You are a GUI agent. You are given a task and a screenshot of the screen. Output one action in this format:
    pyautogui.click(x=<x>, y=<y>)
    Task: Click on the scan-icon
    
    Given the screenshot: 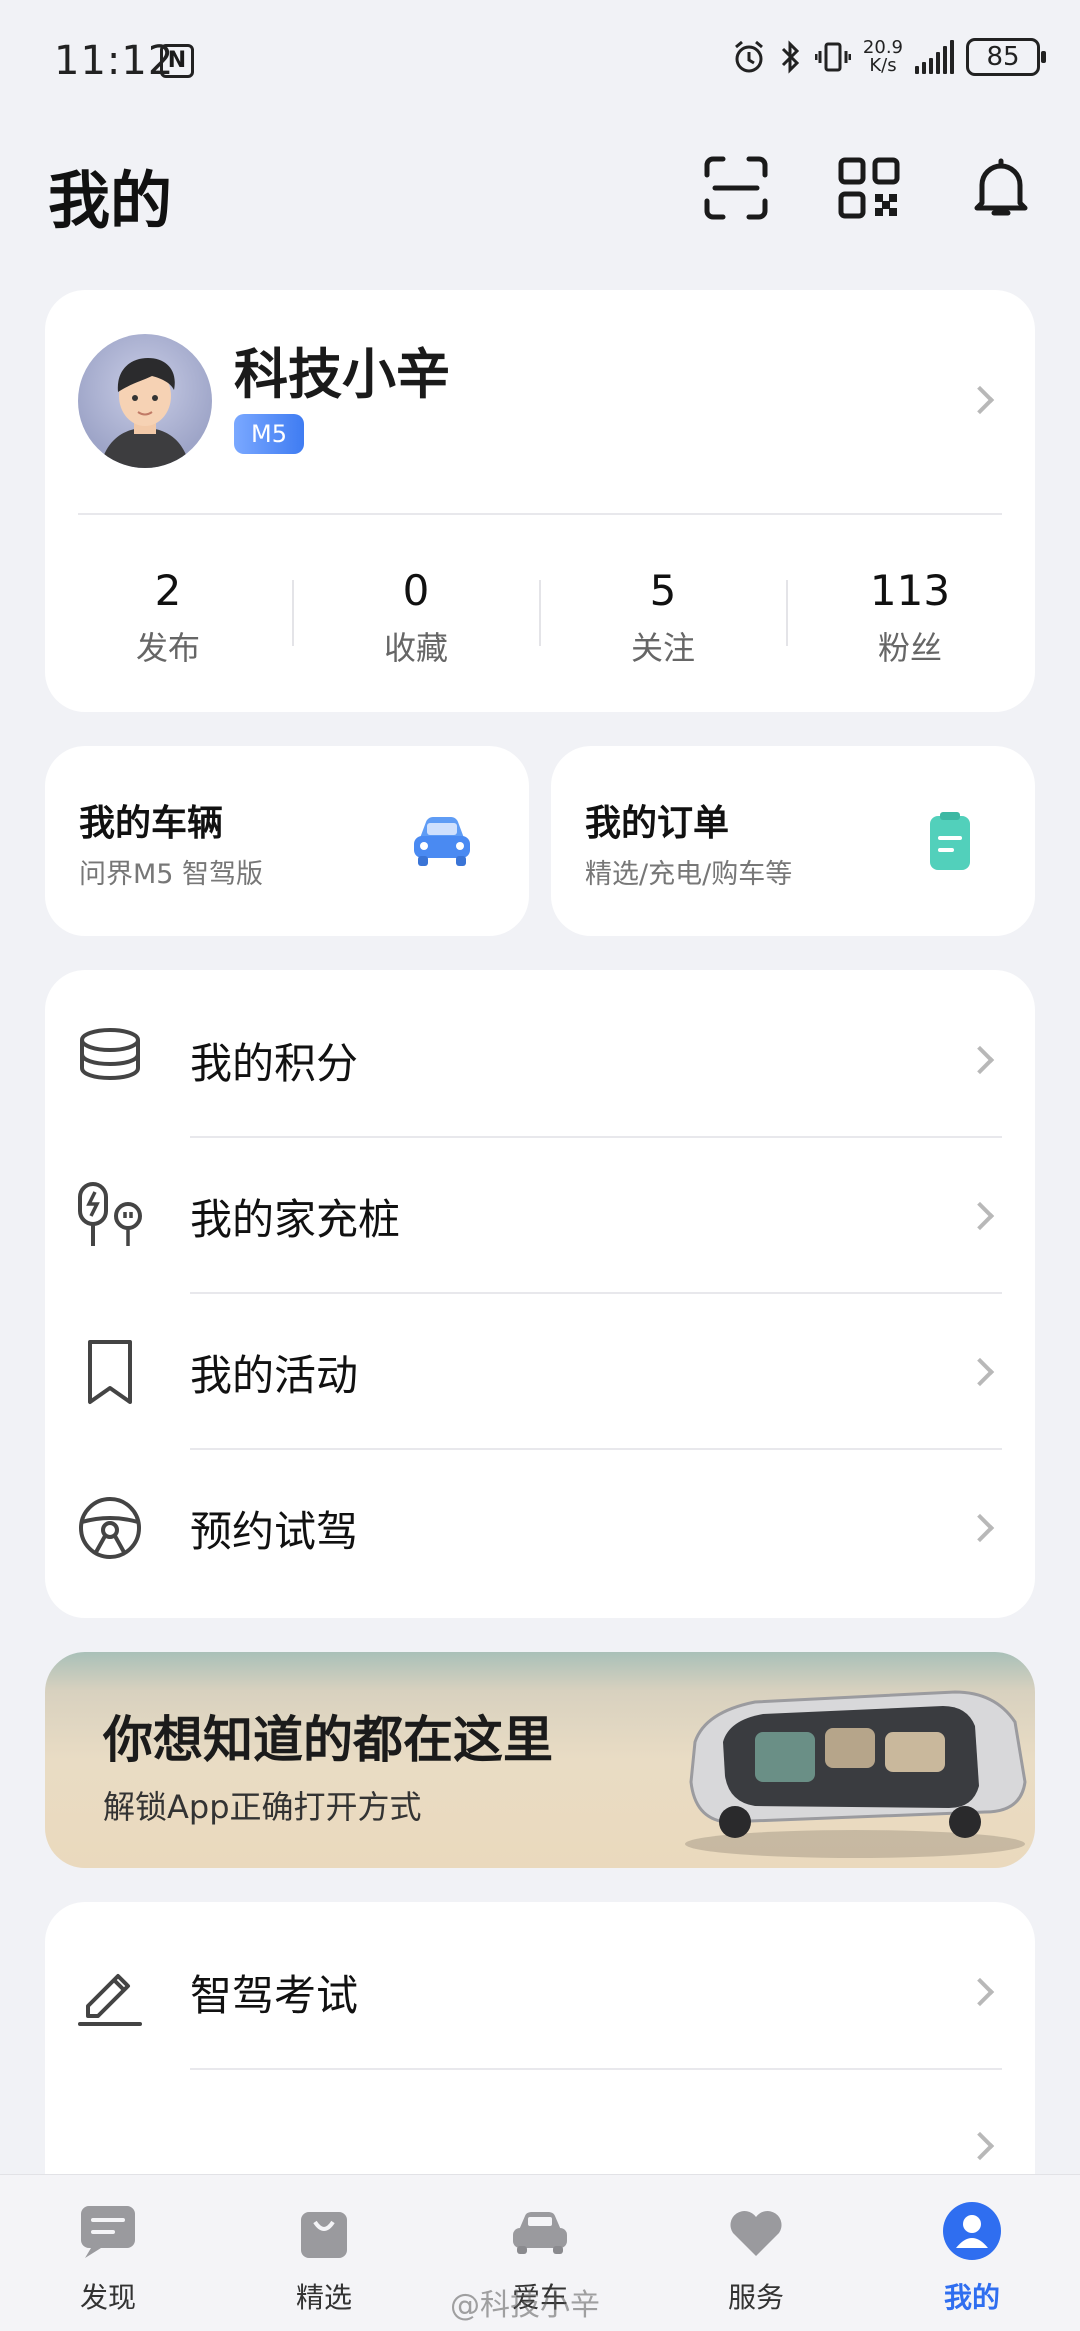 What is the action you would take?
    pyautogui.click(x=736, y=188)
    